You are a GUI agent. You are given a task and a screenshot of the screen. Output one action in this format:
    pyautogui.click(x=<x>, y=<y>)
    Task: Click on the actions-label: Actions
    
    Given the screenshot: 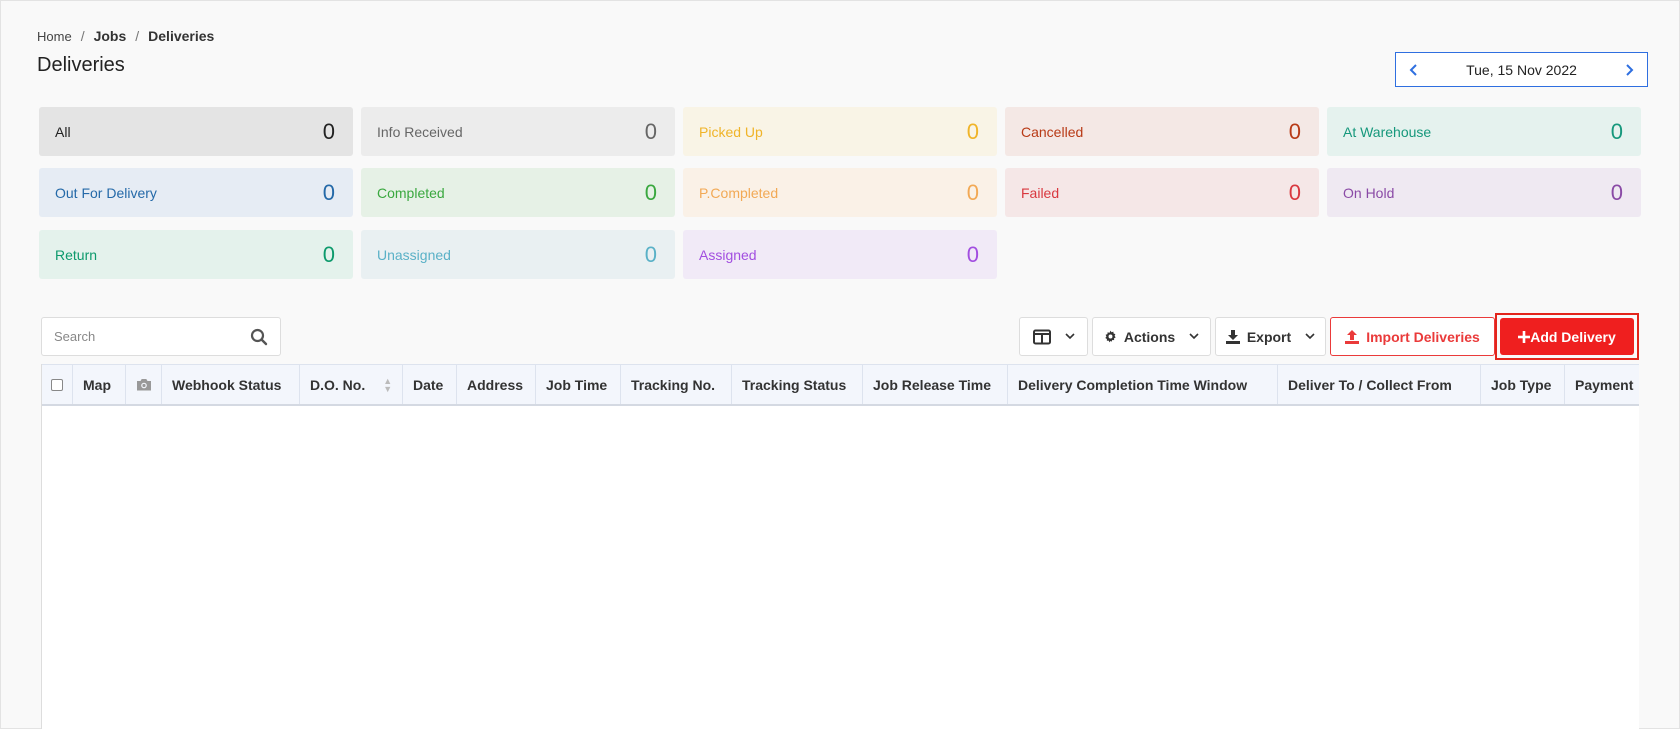 What is the action you would take?
    pyautogui.click(x=1149, y=336)
    